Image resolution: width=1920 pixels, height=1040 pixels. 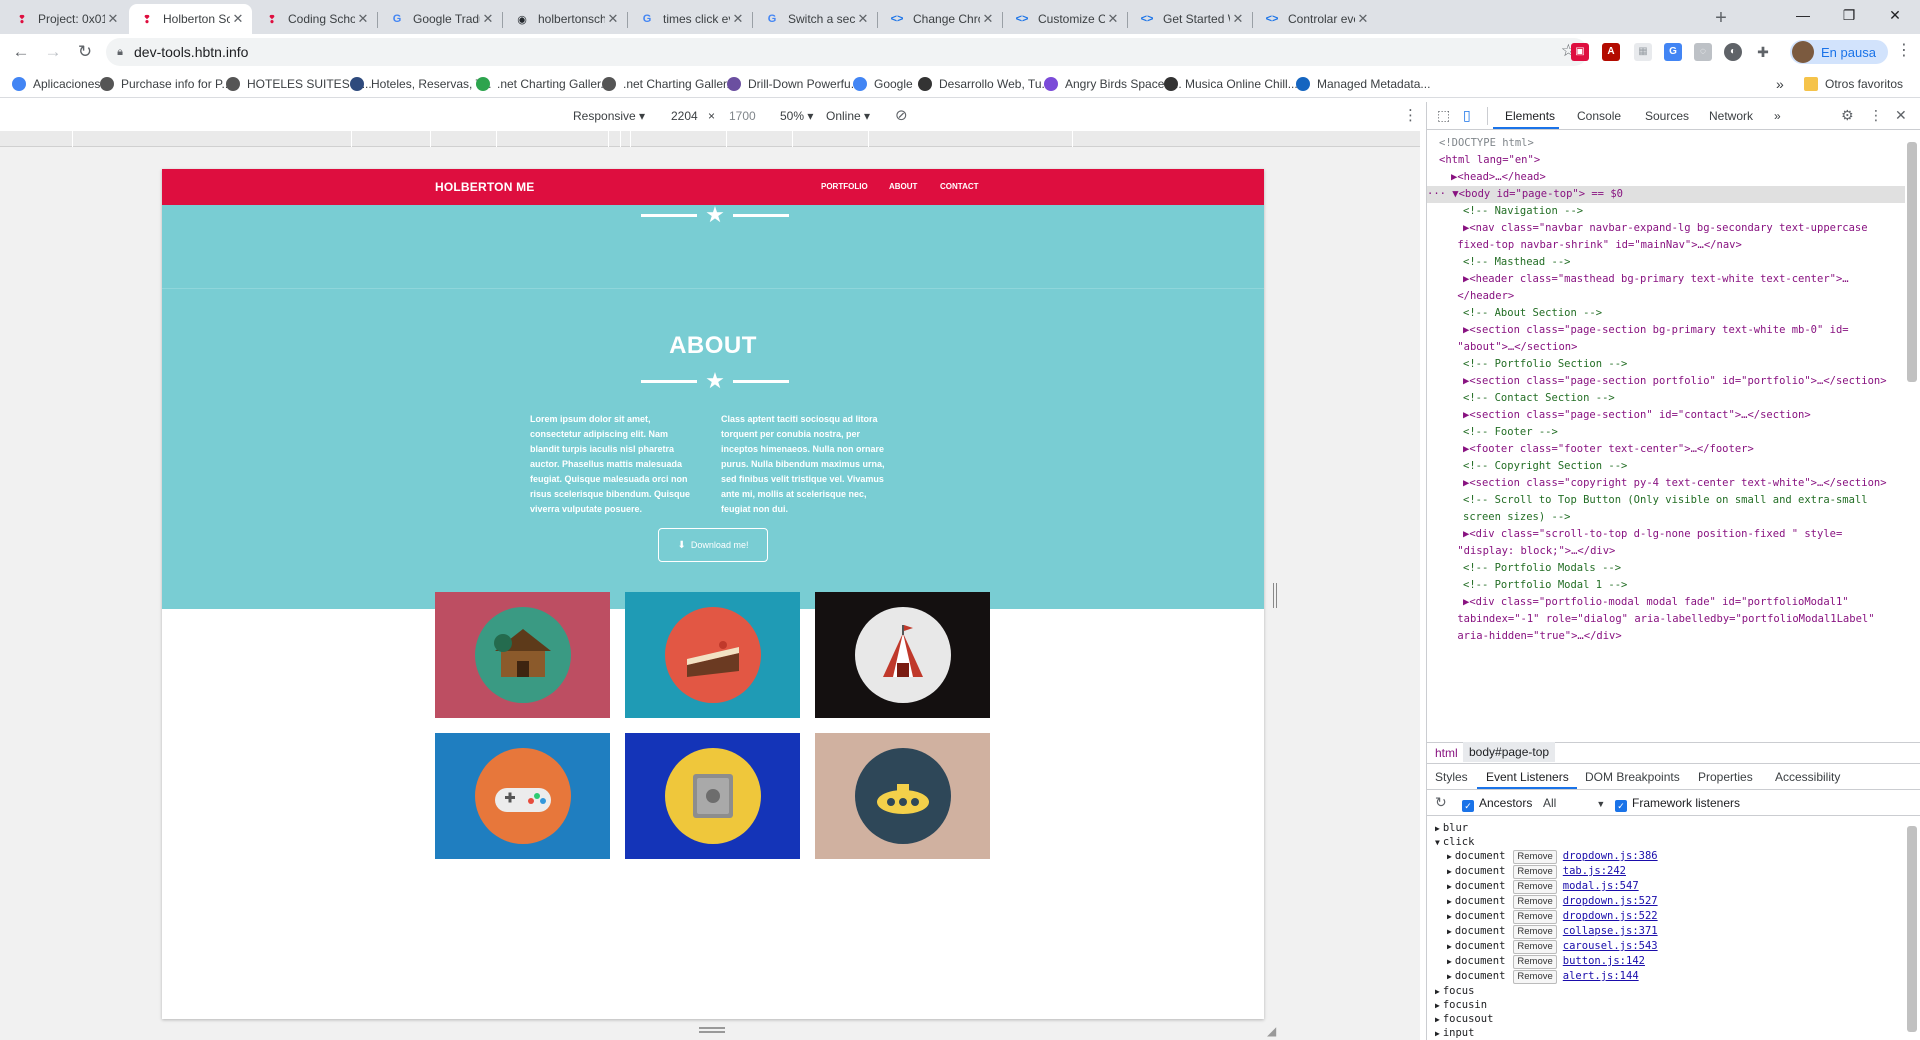 What do you see at coordinates (1527, 777) in the screenshot?
I see `tab-event-listeners: Event Listeners` at bounding box center [1527, 777].